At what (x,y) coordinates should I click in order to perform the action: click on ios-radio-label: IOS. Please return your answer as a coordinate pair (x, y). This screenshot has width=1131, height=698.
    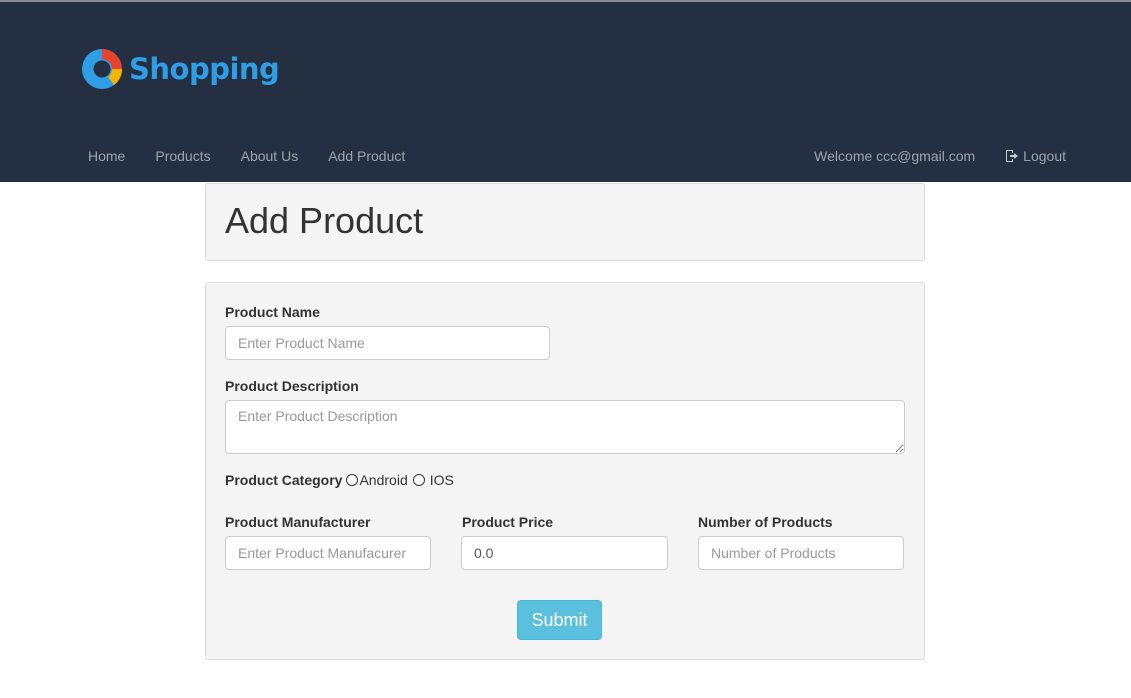
    Looking at the image, I should click on (442, 480).